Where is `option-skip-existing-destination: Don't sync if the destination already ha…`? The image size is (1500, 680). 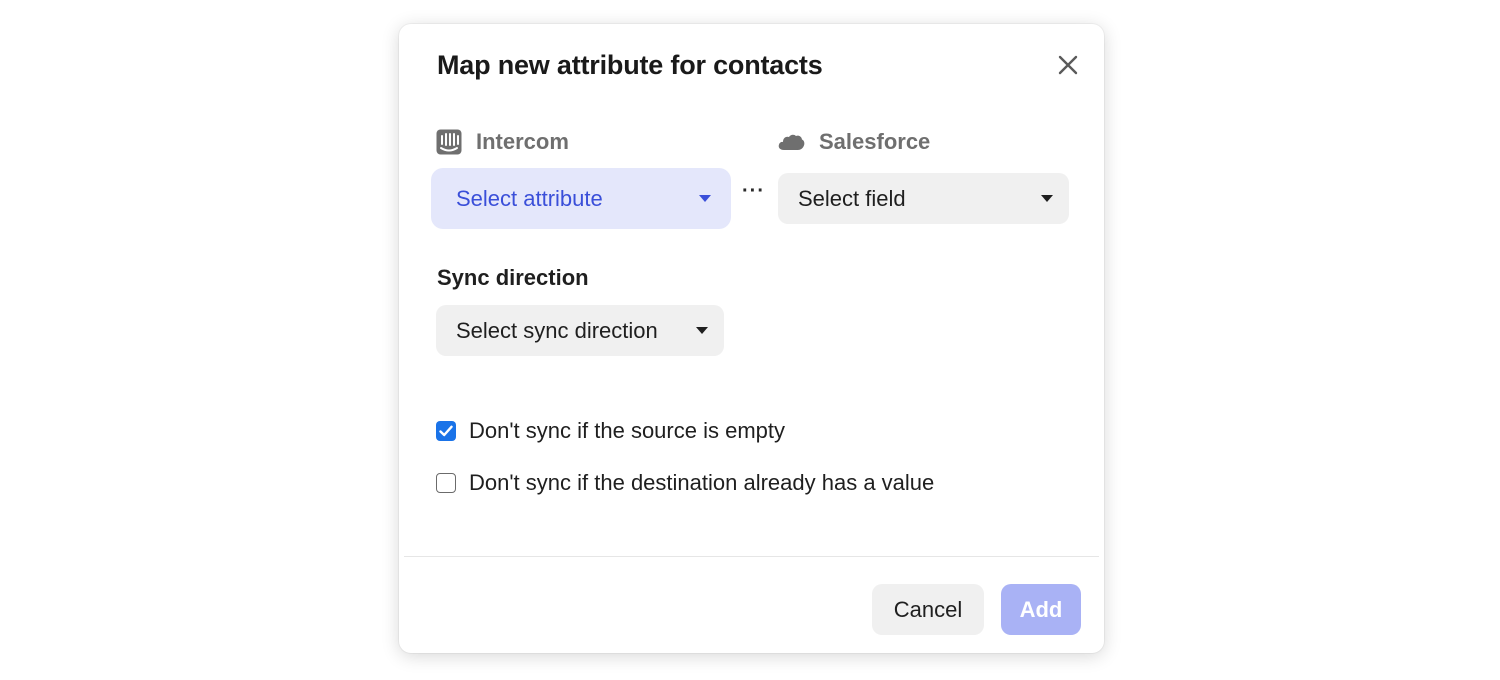 option-skip-existing-destination: Don't sync if the destination already ha… is located at coordinates (685, 483).